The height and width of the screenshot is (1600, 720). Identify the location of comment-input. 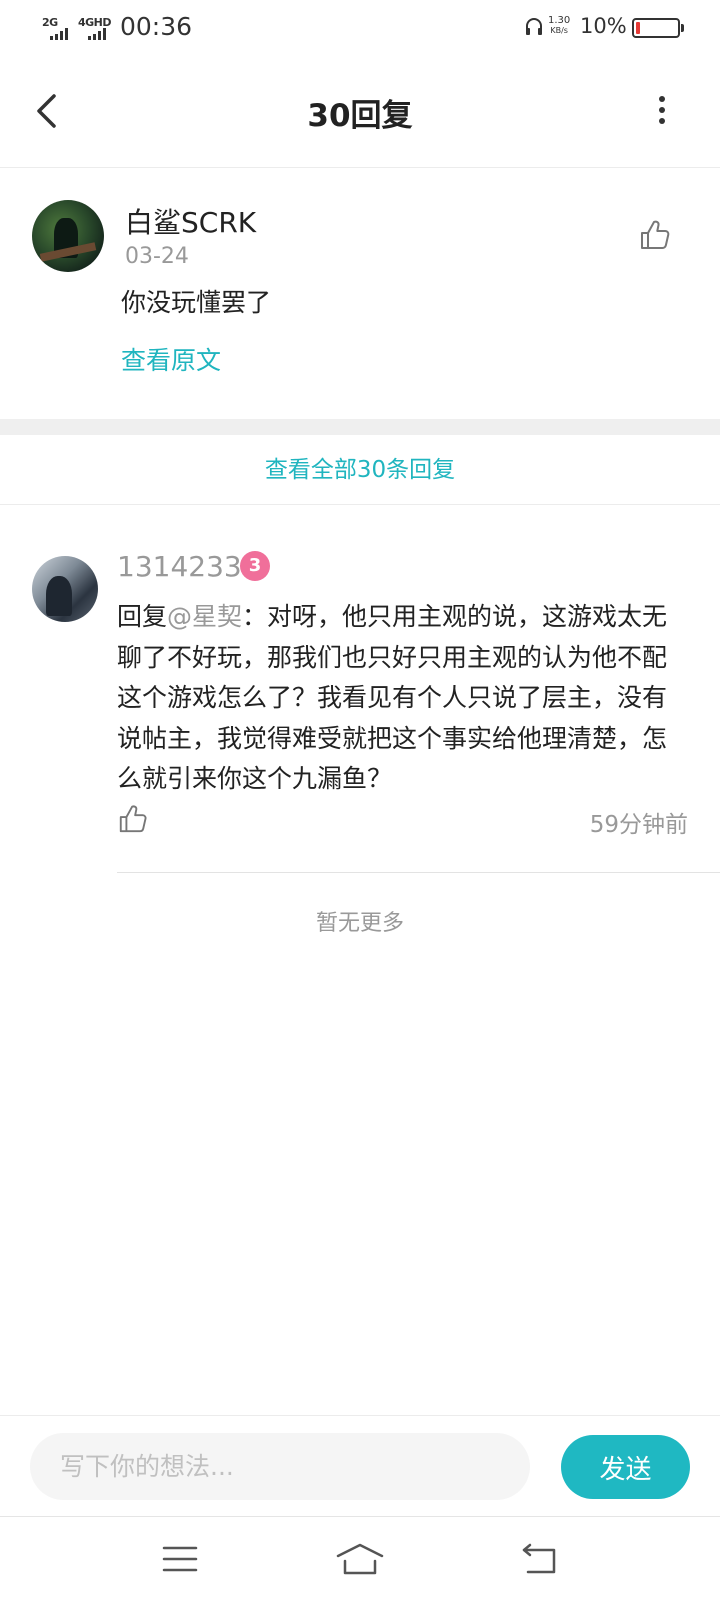
(280, 1466).